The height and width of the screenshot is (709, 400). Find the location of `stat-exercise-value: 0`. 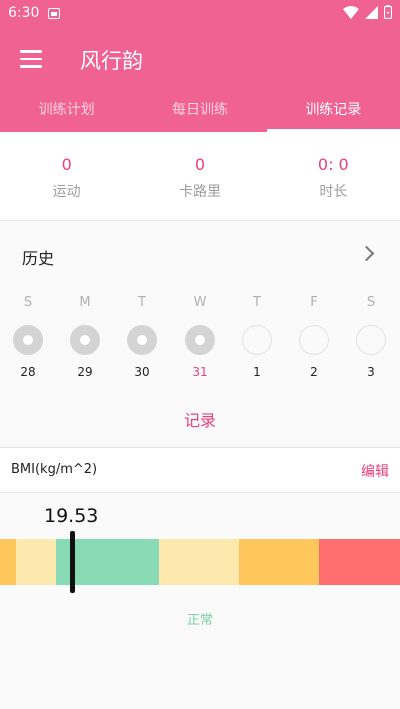

stat-exercise-value: 0 is located at coordinates (66, 164).